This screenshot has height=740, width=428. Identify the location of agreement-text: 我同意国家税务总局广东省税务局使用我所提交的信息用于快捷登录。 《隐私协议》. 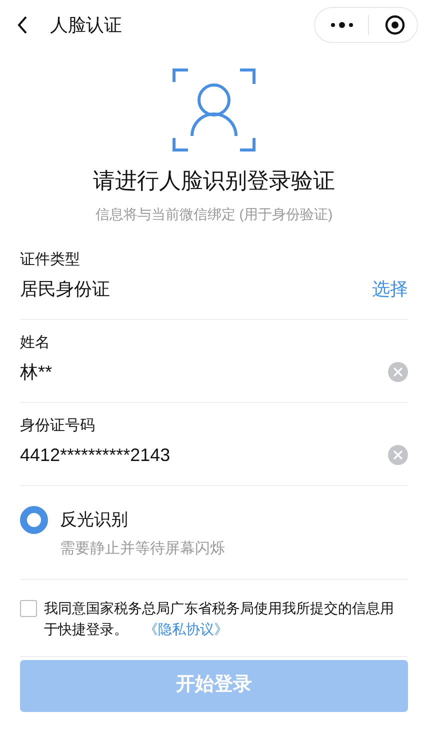
(219, 618).